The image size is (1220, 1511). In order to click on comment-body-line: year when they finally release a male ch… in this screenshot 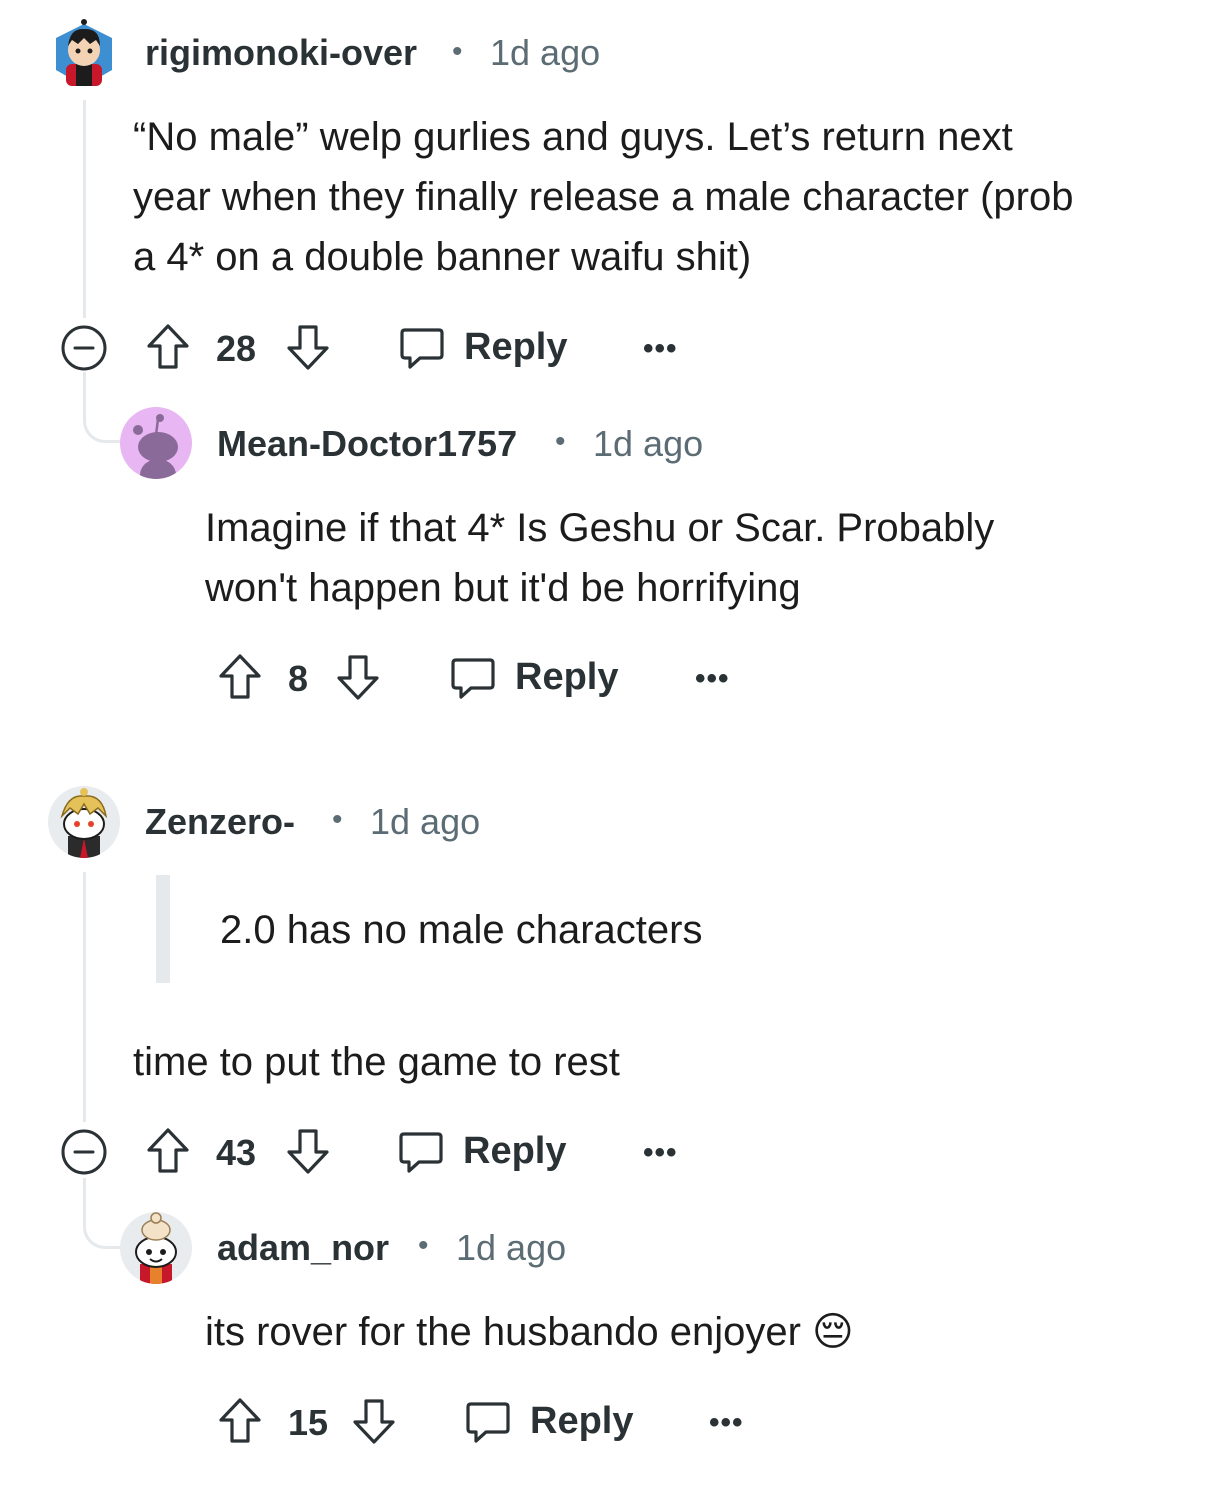, I will do `click(603, 197)`.